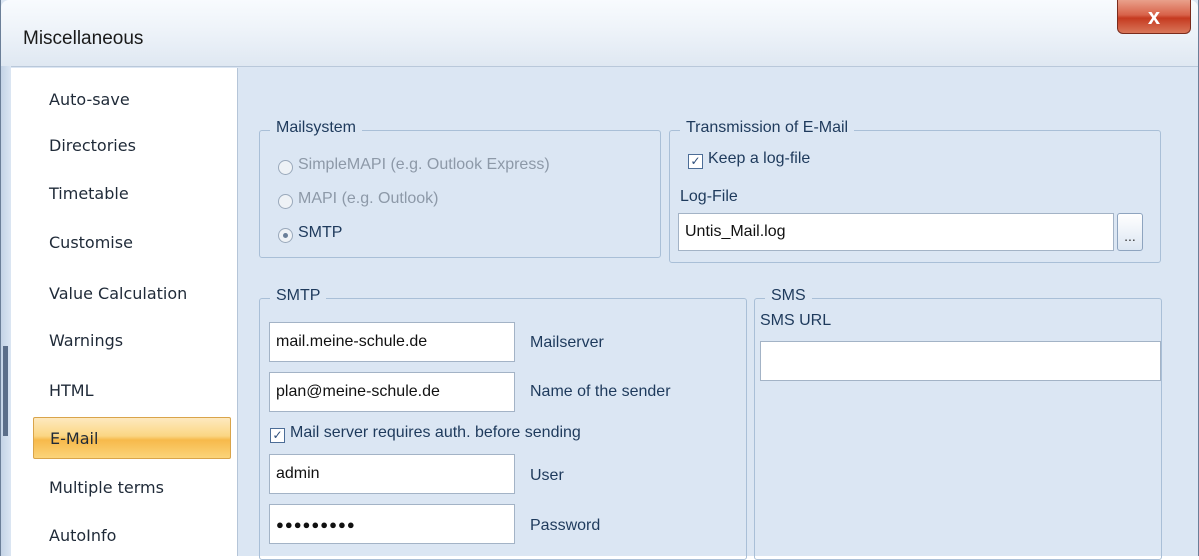 The height and width of the screenshot is (560, 1199). What do you see at coordinates (83, 38) in the screenshot?
I see `window-title: Miscellaneous` at bounding box center [83, 38].